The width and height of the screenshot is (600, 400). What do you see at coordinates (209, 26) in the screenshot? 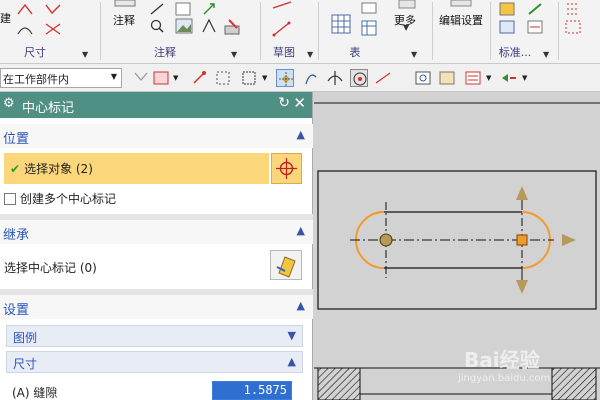
I see `weld-symbol-icon` at bounding box center [209, 26].